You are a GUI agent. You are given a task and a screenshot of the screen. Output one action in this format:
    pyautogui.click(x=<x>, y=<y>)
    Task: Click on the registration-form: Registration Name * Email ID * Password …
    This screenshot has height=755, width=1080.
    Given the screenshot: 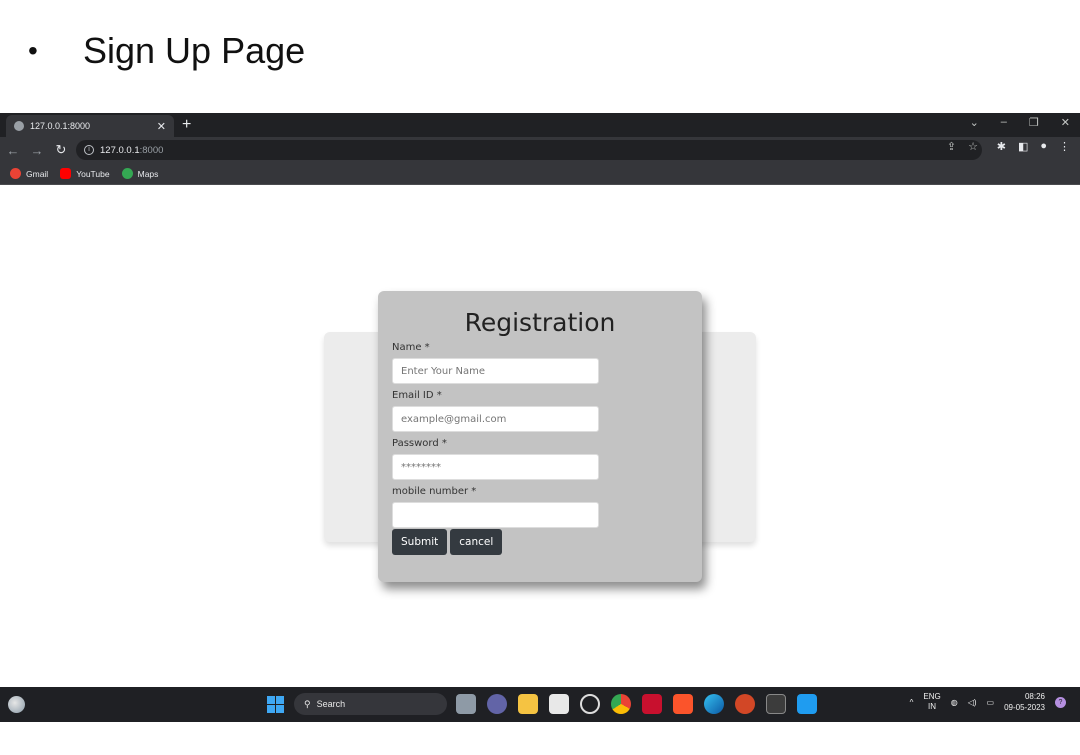 What is the action you would take?
    pyautogui.click(x=540, y=436)
    